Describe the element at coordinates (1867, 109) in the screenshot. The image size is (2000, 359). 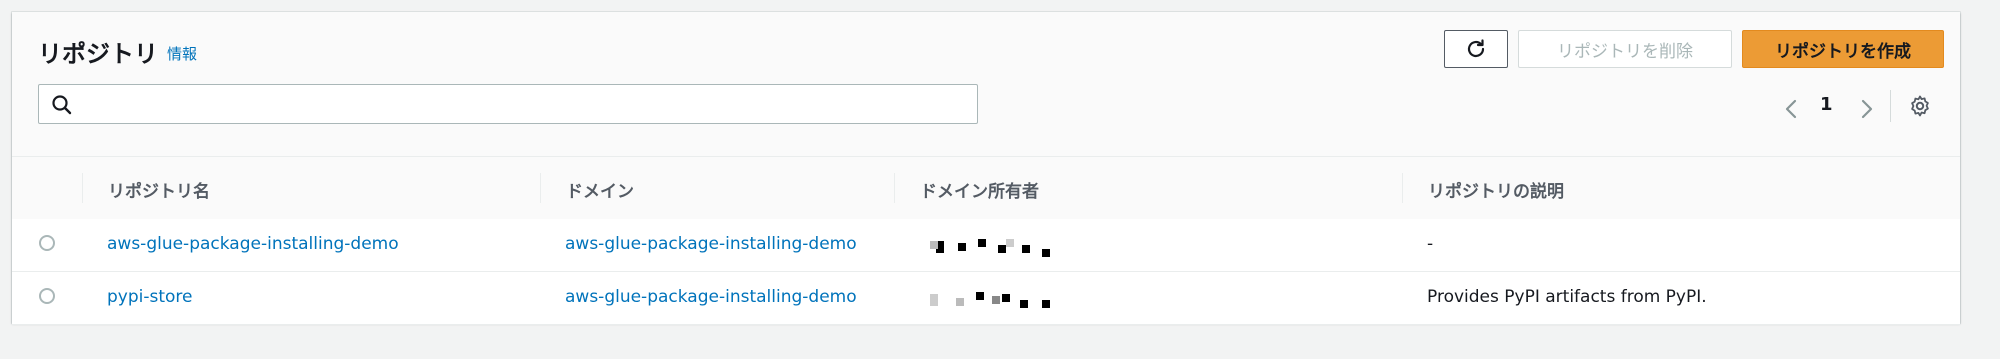
I see `chevron-right-icon` at that location.